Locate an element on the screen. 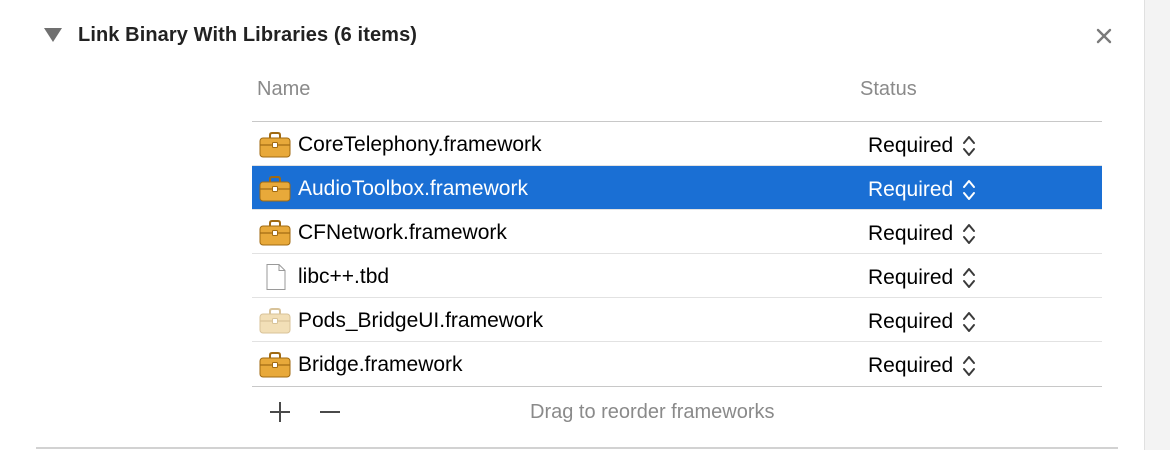  table-footer: Drag to reorder frameworks is located at coordinates (677, 412).